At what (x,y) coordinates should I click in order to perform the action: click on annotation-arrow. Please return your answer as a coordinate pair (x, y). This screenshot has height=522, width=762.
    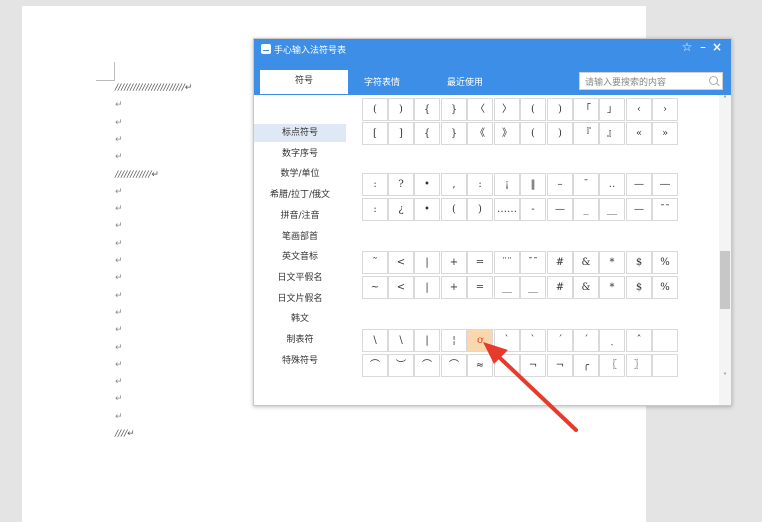
    Looking at the image, I should click on (530, 387).